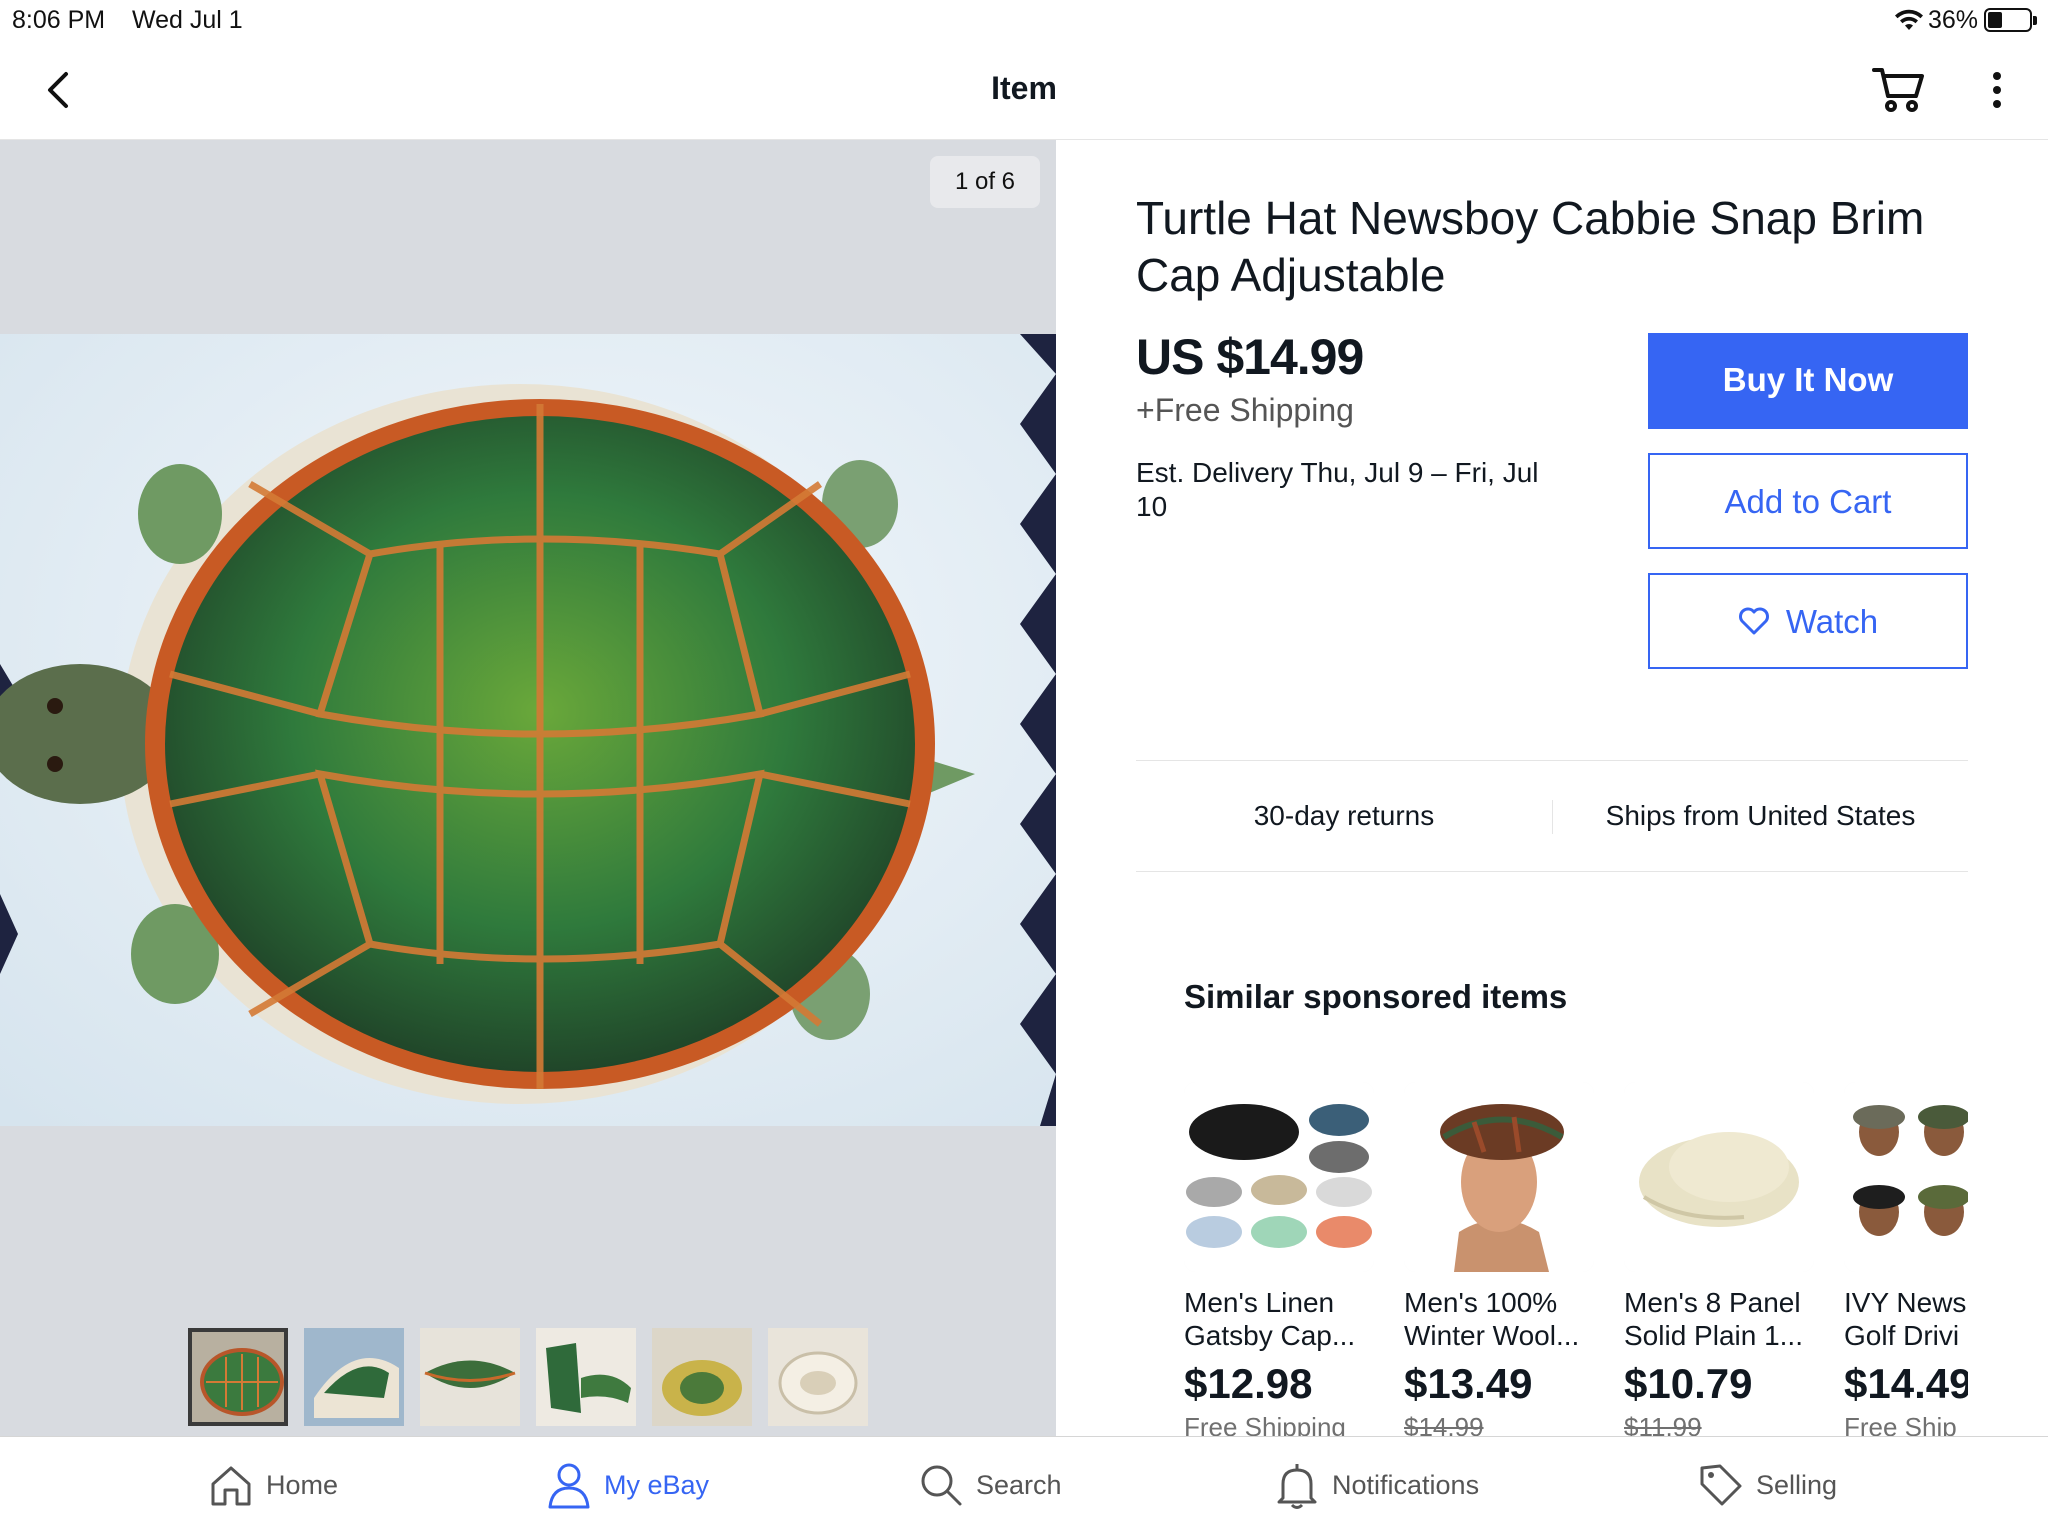  I want to click on similar-item-price: $12.98, so click(1248, 1383).